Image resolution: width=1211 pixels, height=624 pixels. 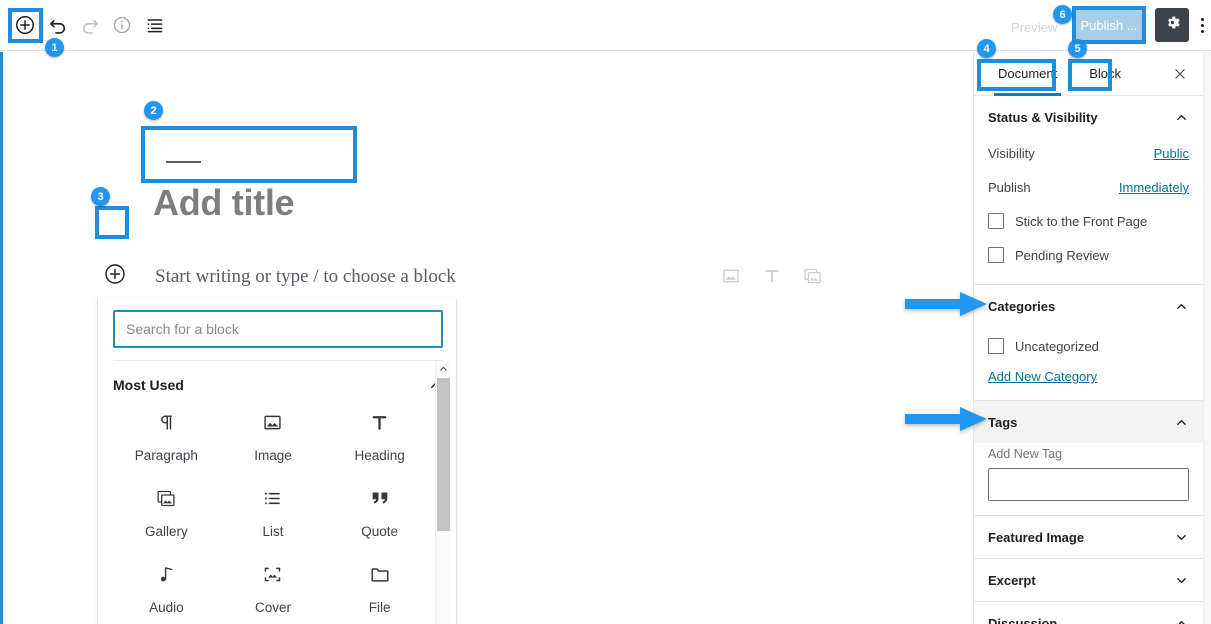 What do you see at coordinates (1016, 75) in the screenshot?
I see `highlight-box-document-tab` at bounding box center [1016, 75].